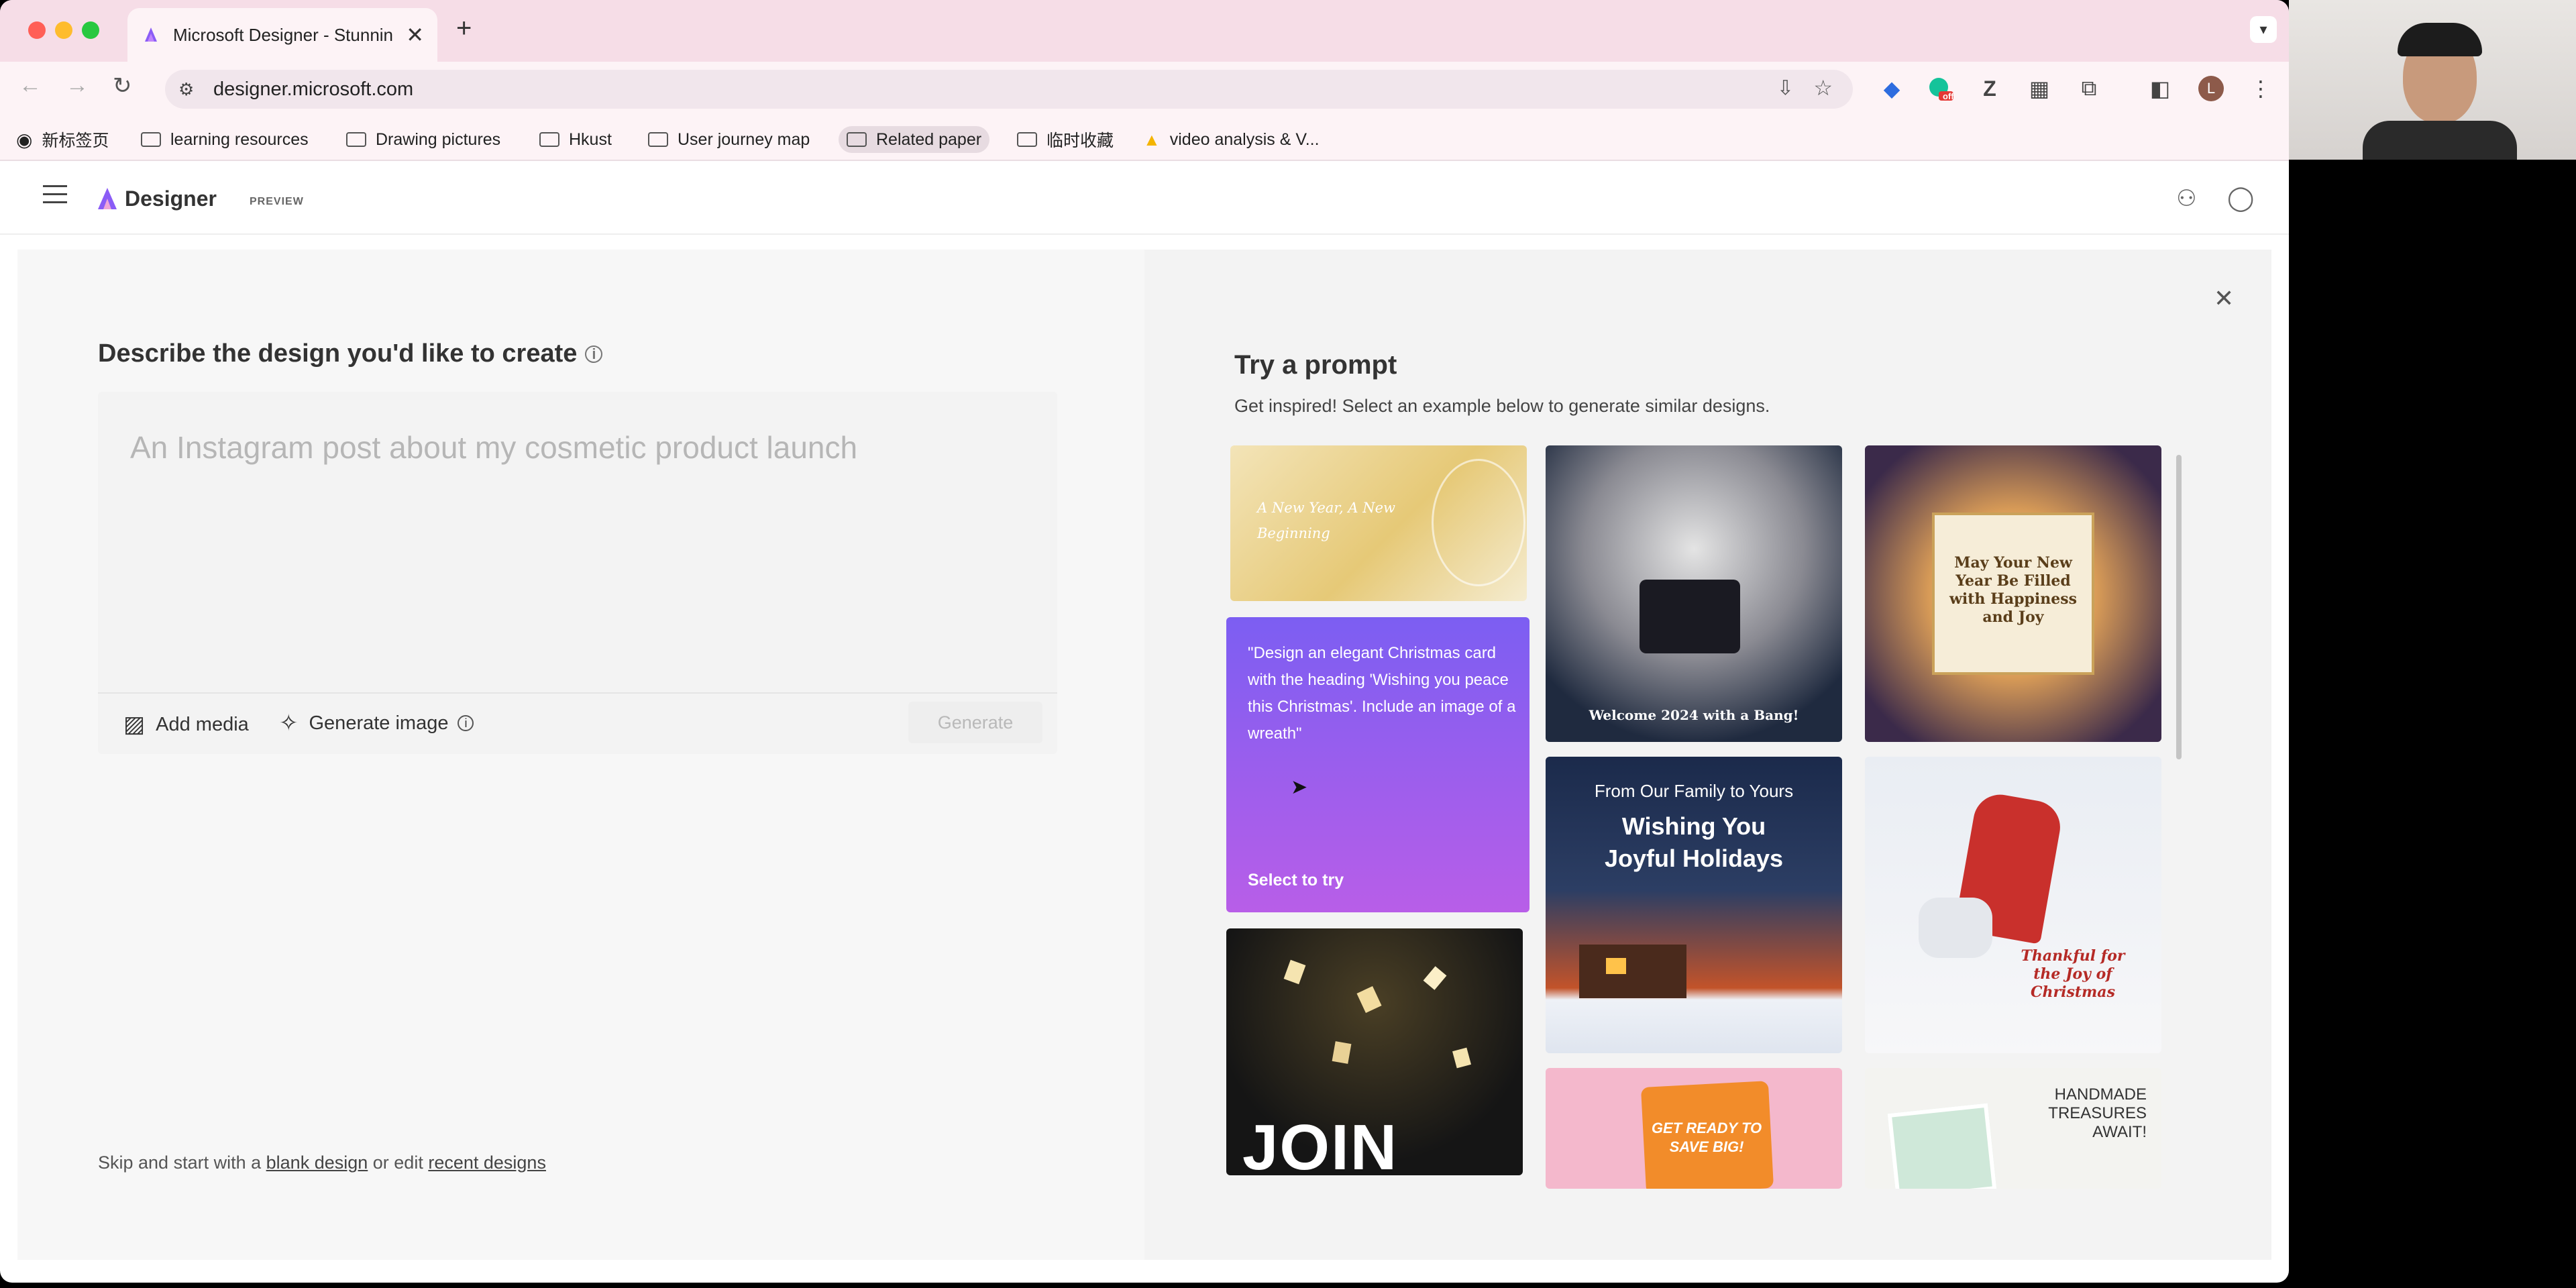 The height and width of the screenshot is (1288, 2576). What do you see at coordinates (2013, 905) in the screenshot?
I see `prompt-tile: Thankful for the Joy of Christmas` at bounding box center [2013, 905].